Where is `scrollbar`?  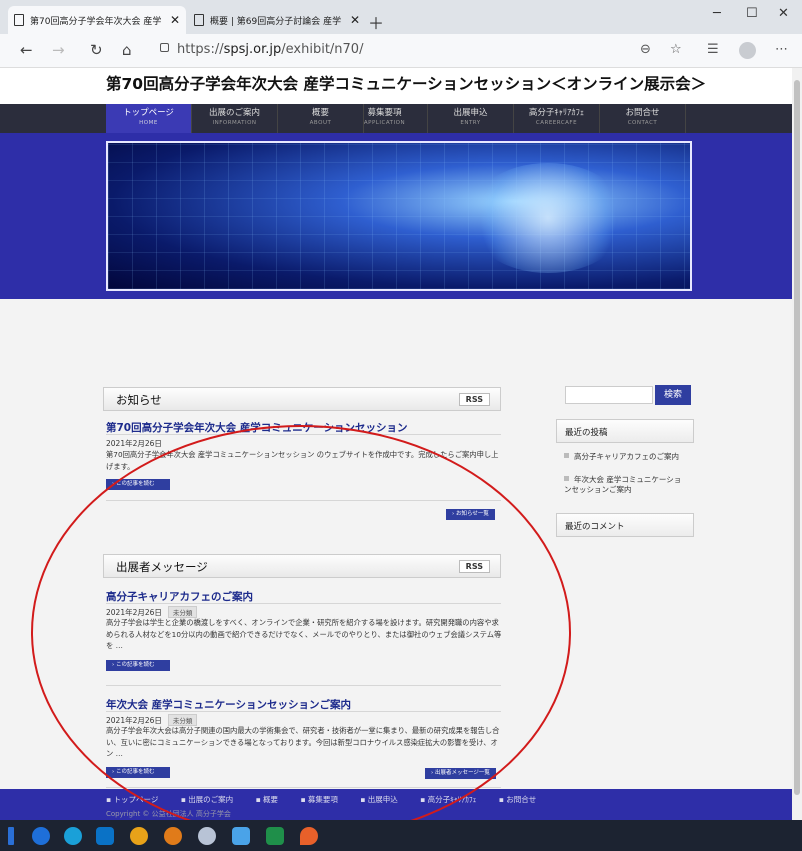
scrollbar is located at coordinates (797, 444).